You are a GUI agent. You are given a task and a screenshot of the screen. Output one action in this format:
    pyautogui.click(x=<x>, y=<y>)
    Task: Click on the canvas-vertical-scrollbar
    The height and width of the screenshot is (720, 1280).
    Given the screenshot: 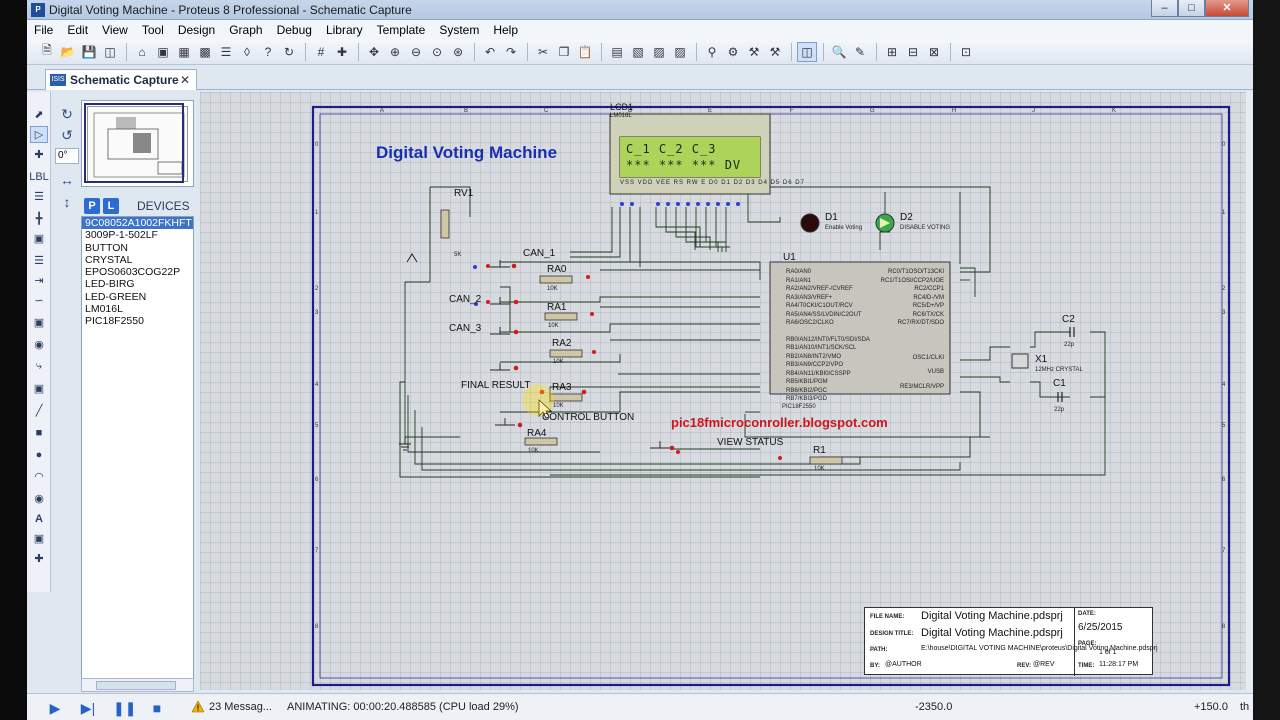 What is the action you would take?
    pyautogui.click(x=1249, y=391)
    